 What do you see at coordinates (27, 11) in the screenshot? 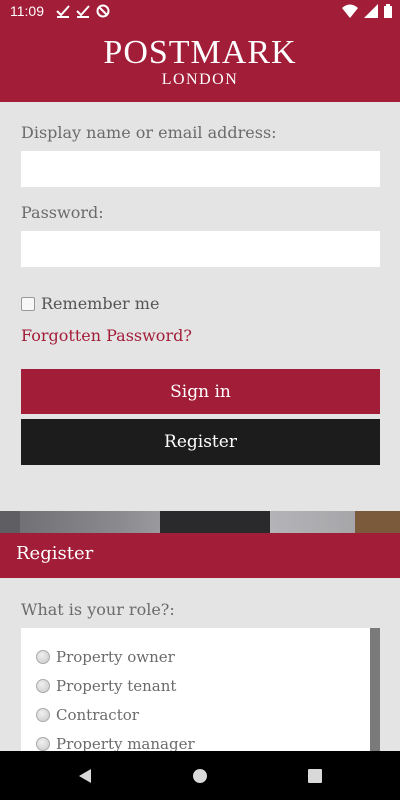
I see `status-time: 11:09` at bounding box center [27, 11].